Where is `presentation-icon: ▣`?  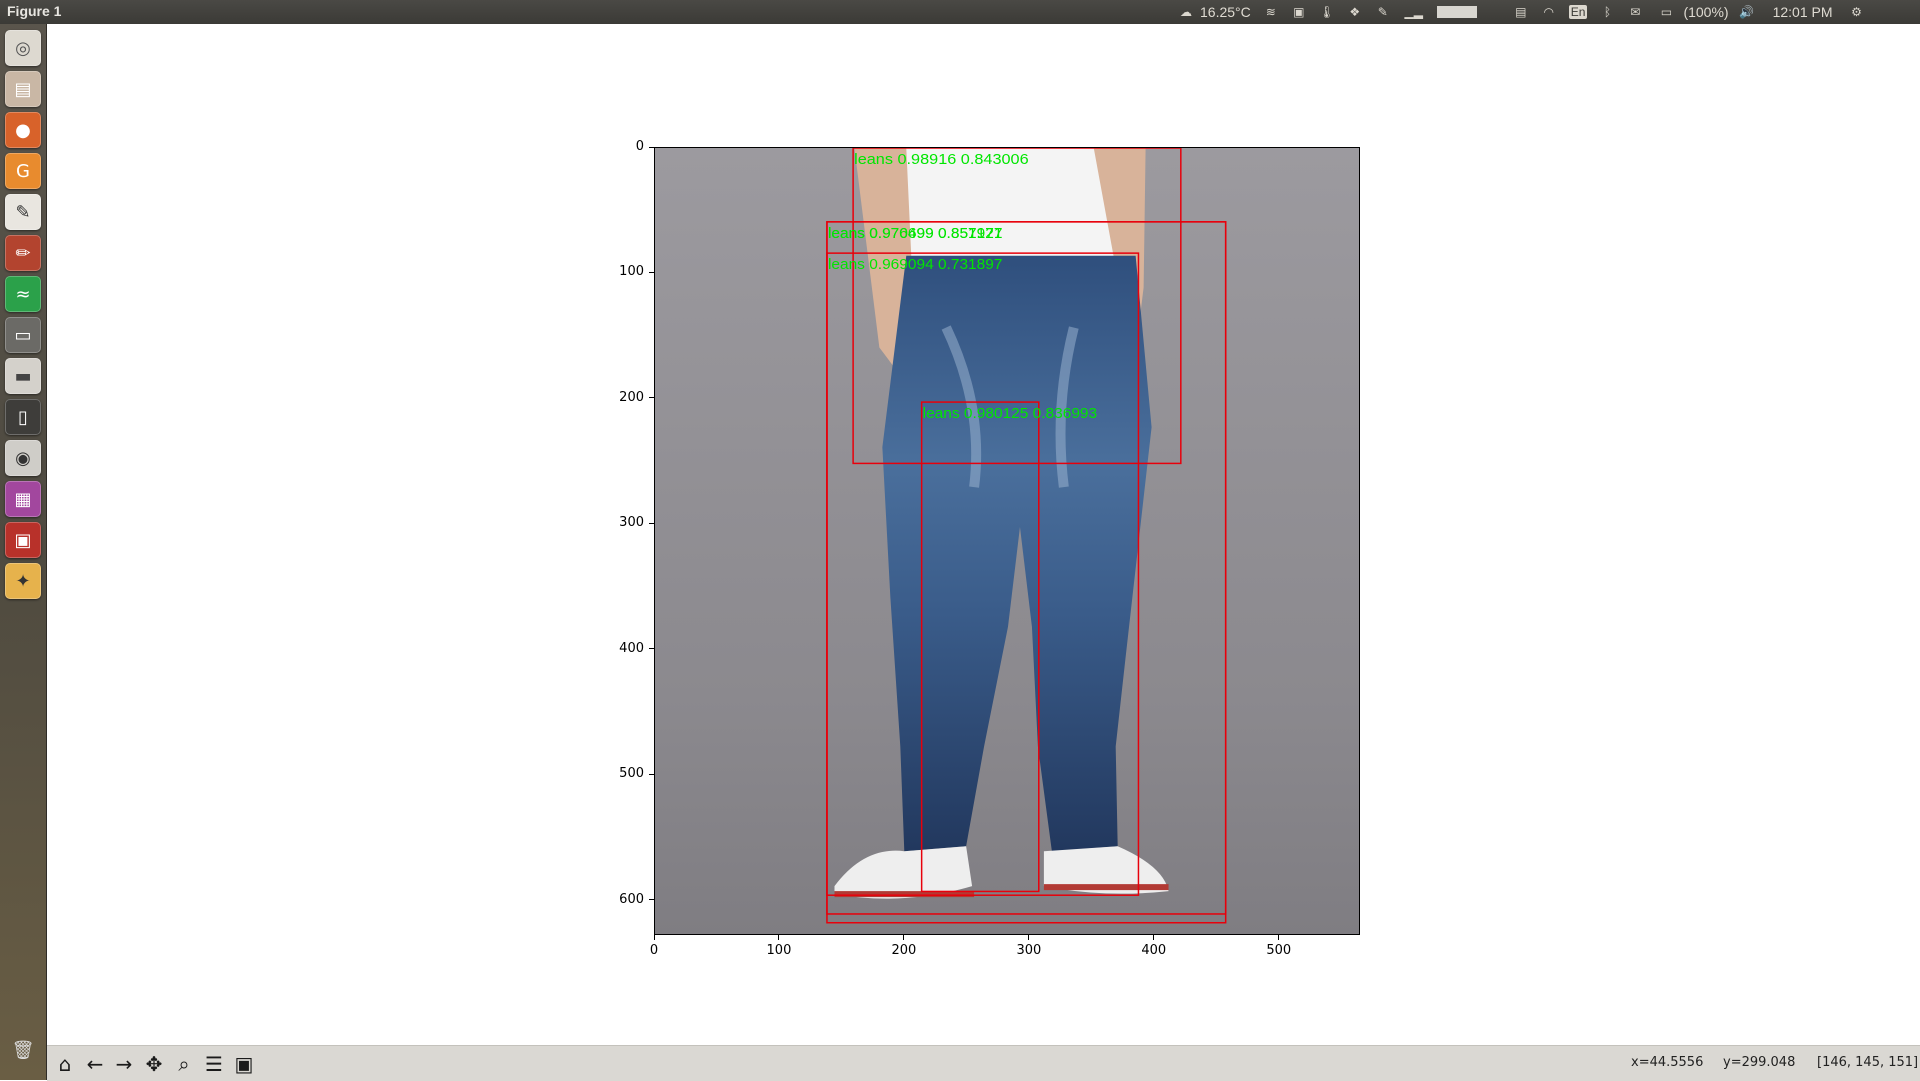 presentation-icon: ▣ is located at coordinates (23, 540).